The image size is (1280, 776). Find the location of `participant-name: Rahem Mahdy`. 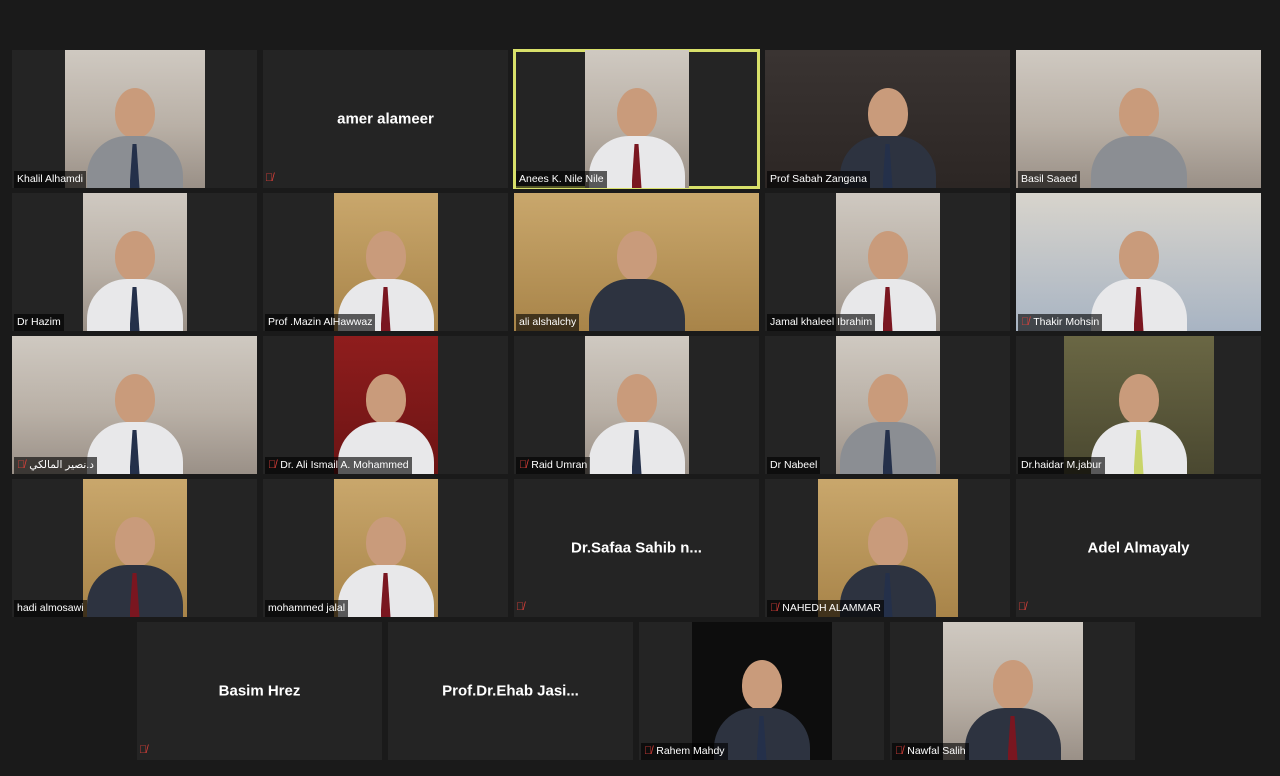

participant-name: Rahem Mahdy is located at coordinates (690, 751).